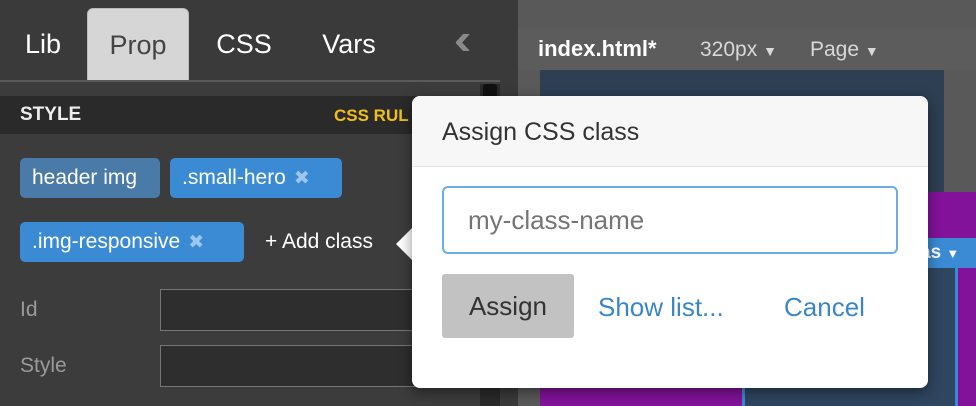  I want to click on tab-lib: Lib, so click(43, 44).